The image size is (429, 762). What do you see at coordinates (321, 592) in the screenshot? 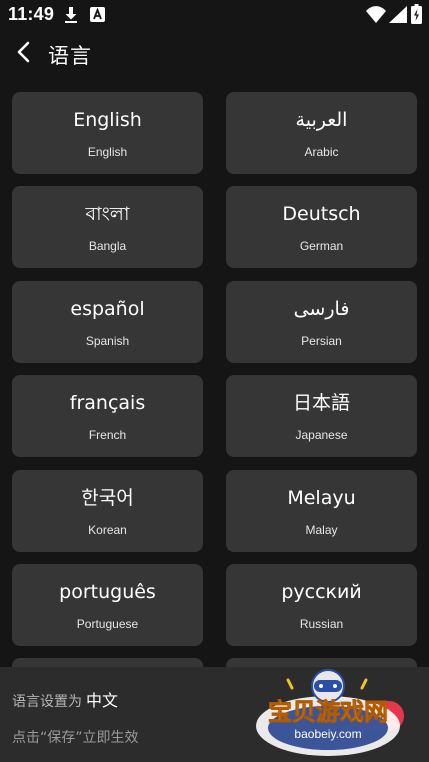
I see `language-native-name: русский` at bounding box center [321, 592].